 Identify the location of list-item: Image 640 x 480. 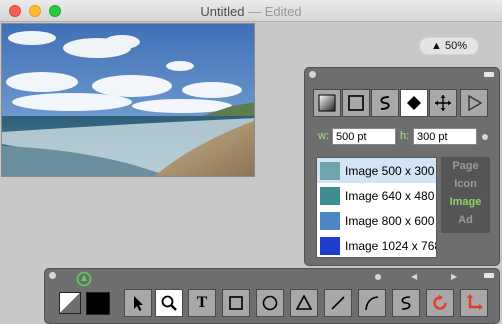
(376, 195).